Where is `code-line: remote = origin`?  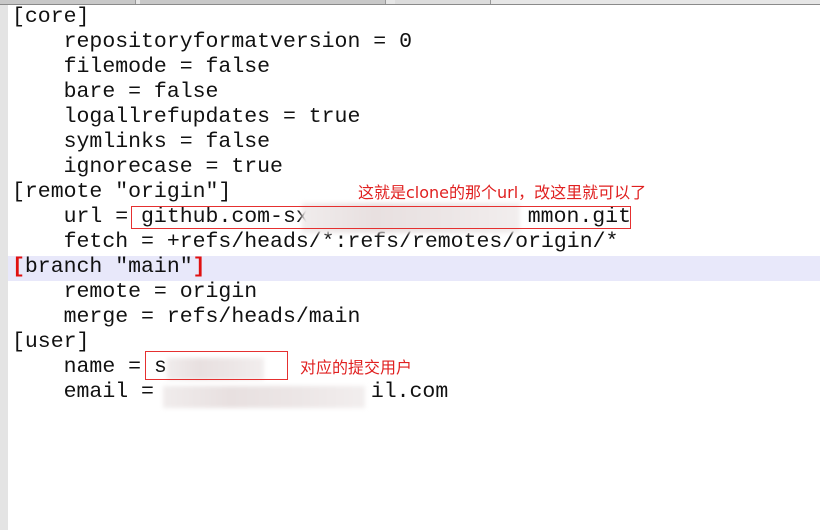 code-line: remote = origin is located at coordinates (135, 292).